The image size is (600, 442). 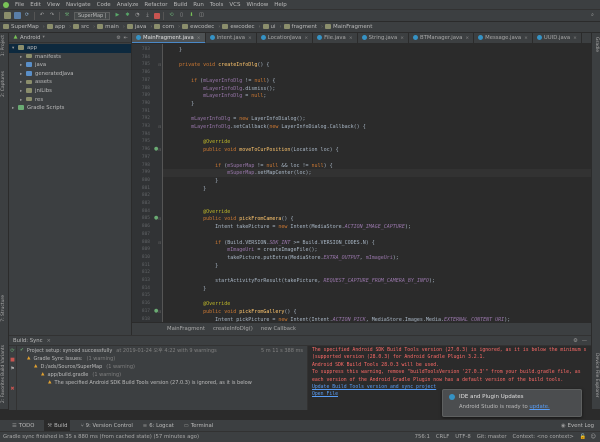 What do you see at coordinates (442, 38) in the screenshot?
I see `editor-tab: BTManager.java ×` at bounding box center [442, 38].